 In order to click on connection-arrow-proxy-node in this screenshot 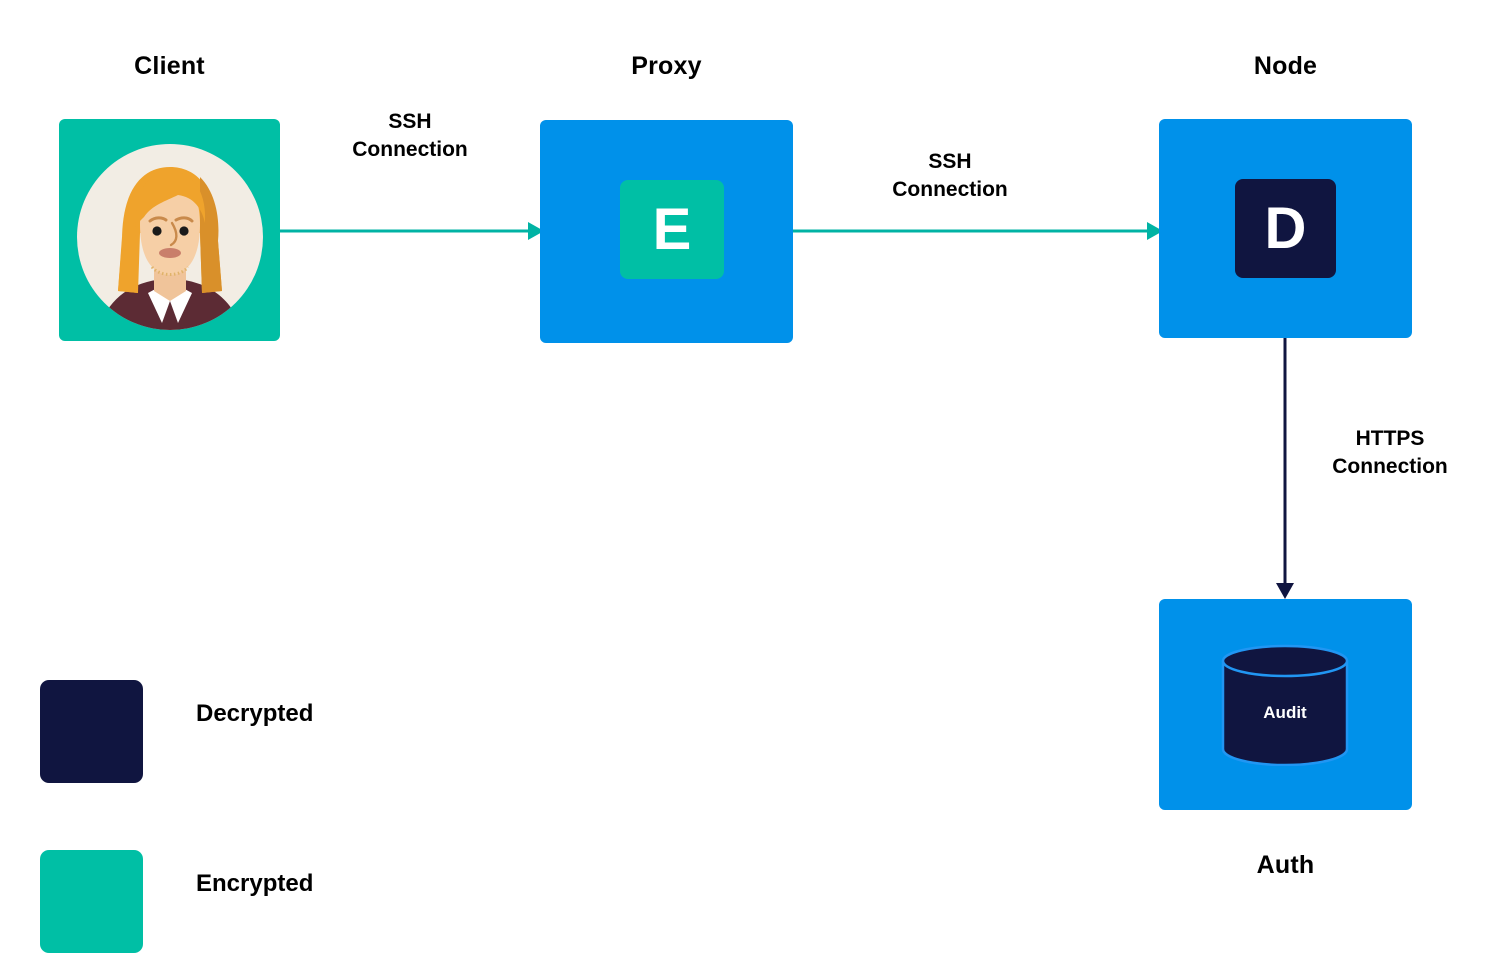, I will do `click(978, 231)`.